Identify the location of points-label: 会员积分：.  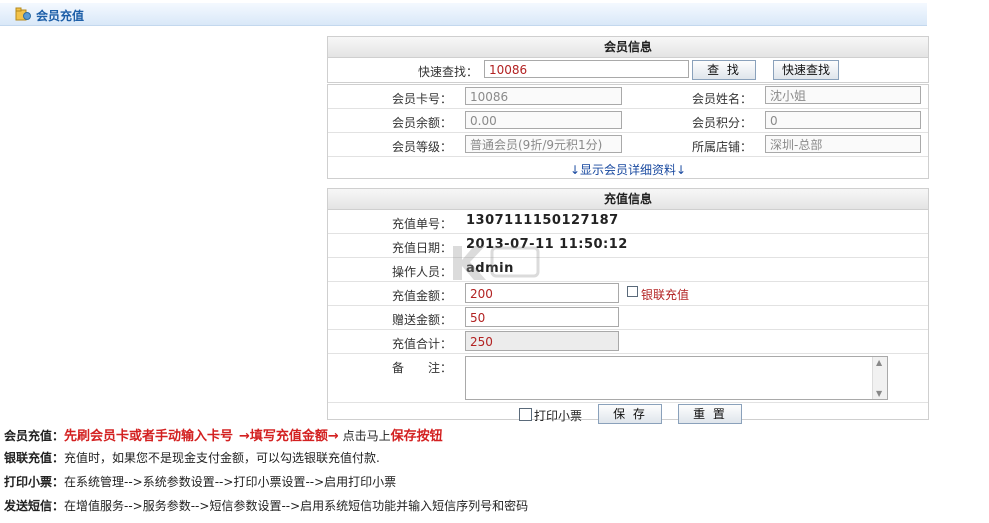
(721, 123).